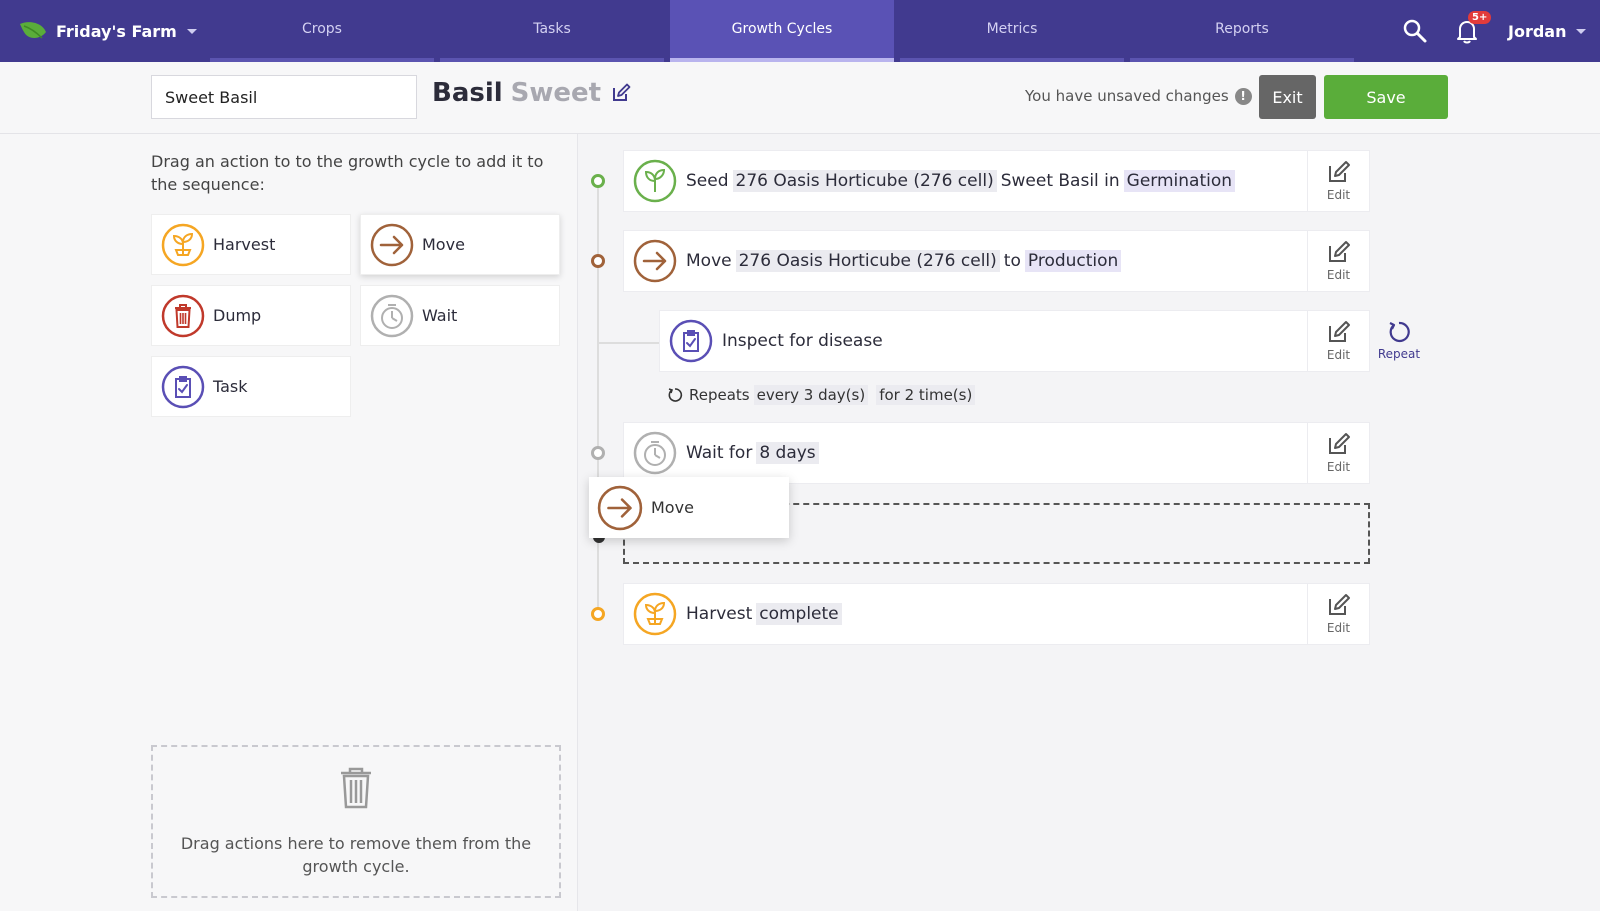  Describe the element at coordinates (719, 395) in the screenshot. I see `repeats-label: Repeats` at that location.